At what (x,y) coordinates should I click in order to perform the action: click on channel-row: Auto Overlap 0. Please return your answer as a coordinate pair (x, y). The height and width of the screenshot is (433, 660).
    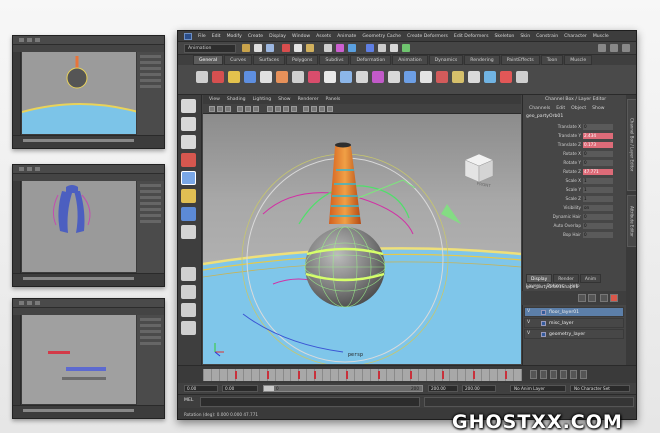
    Looking at the image, I should click on (575, 226).